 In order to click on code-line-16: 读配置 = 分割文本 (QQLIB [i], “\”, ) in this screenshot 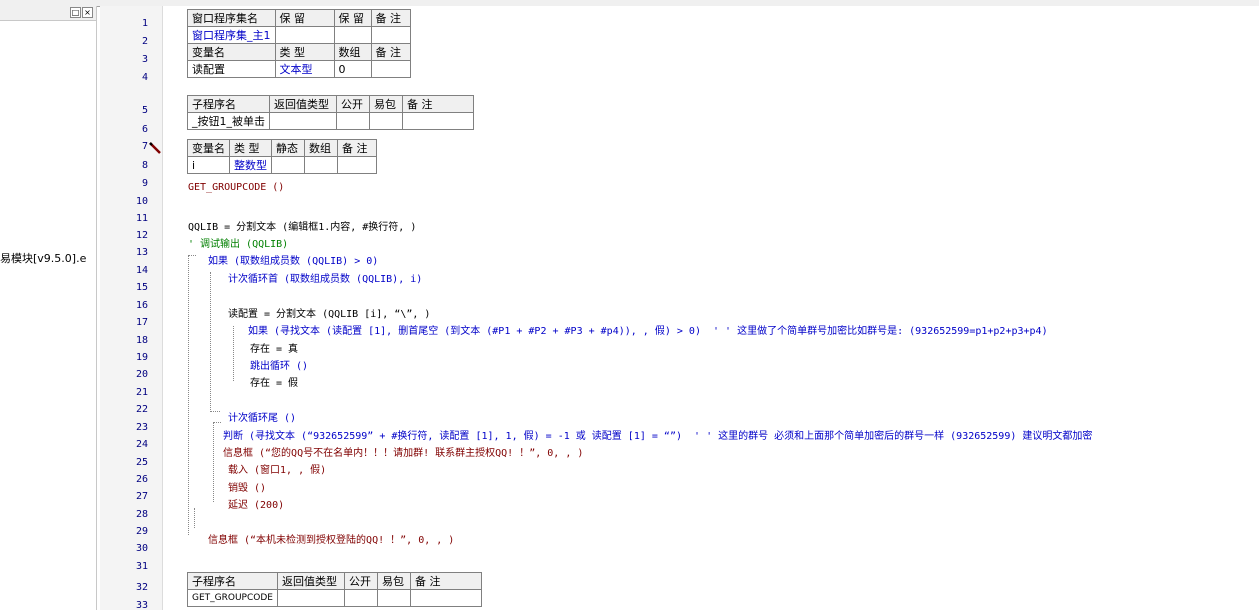, I will do `click(329, 312)`.